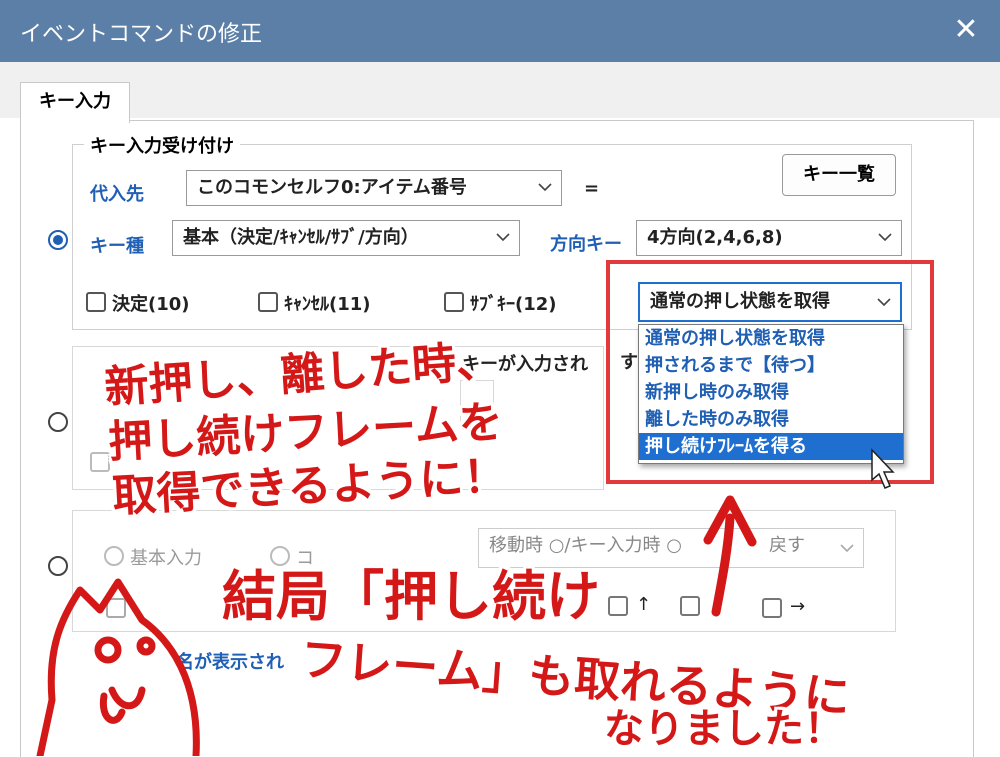 This screenshot has height=757, width=1000. I want to click on direction-key-label: 方向キー, so click(586, 244).